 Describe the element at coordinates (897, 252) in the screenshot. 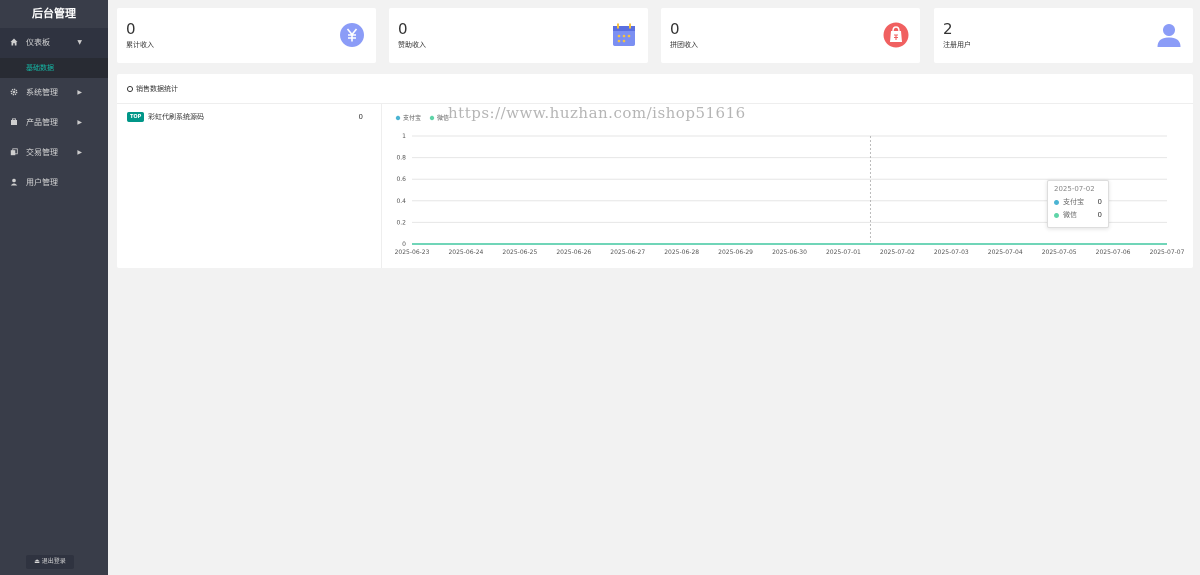

I see `x-tick-label: 2025-07-02` at that location.